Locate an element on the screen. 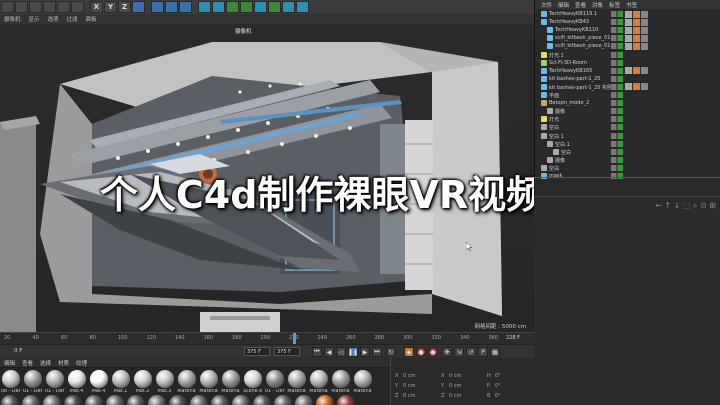 The height and width of the screenshot is (405, 720). axis-x-button: X is located at coordinates (96, 7).